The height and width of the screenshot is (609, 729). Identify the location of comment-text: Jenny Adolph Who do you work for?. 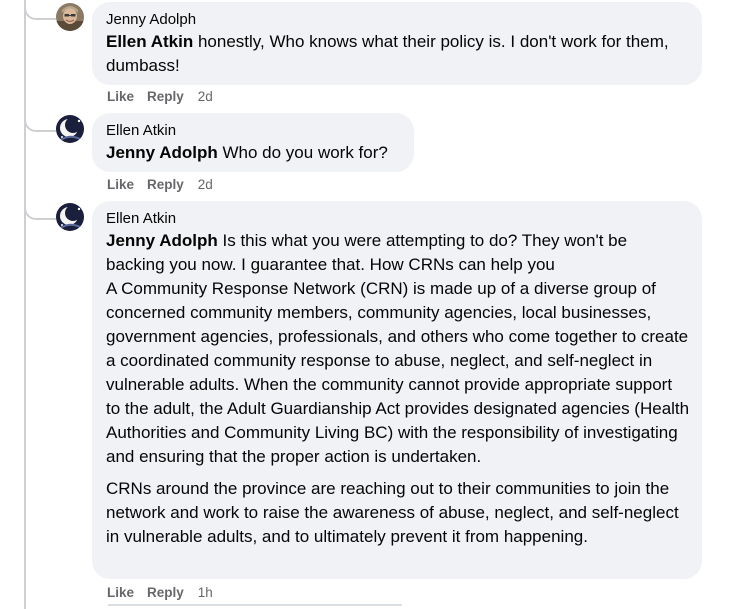
(254, 153).